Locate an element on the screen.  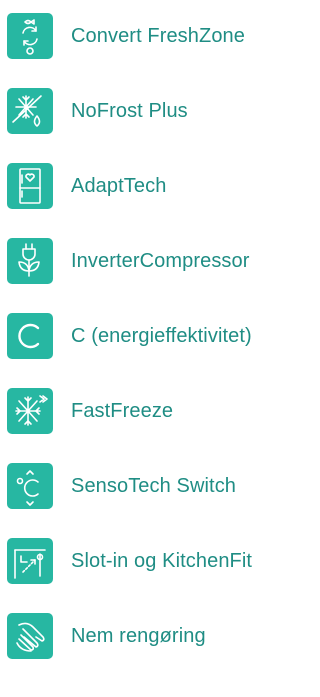
feature-item-convert-freshzone: Convert FreshZone is located at coordinates (126, 36).